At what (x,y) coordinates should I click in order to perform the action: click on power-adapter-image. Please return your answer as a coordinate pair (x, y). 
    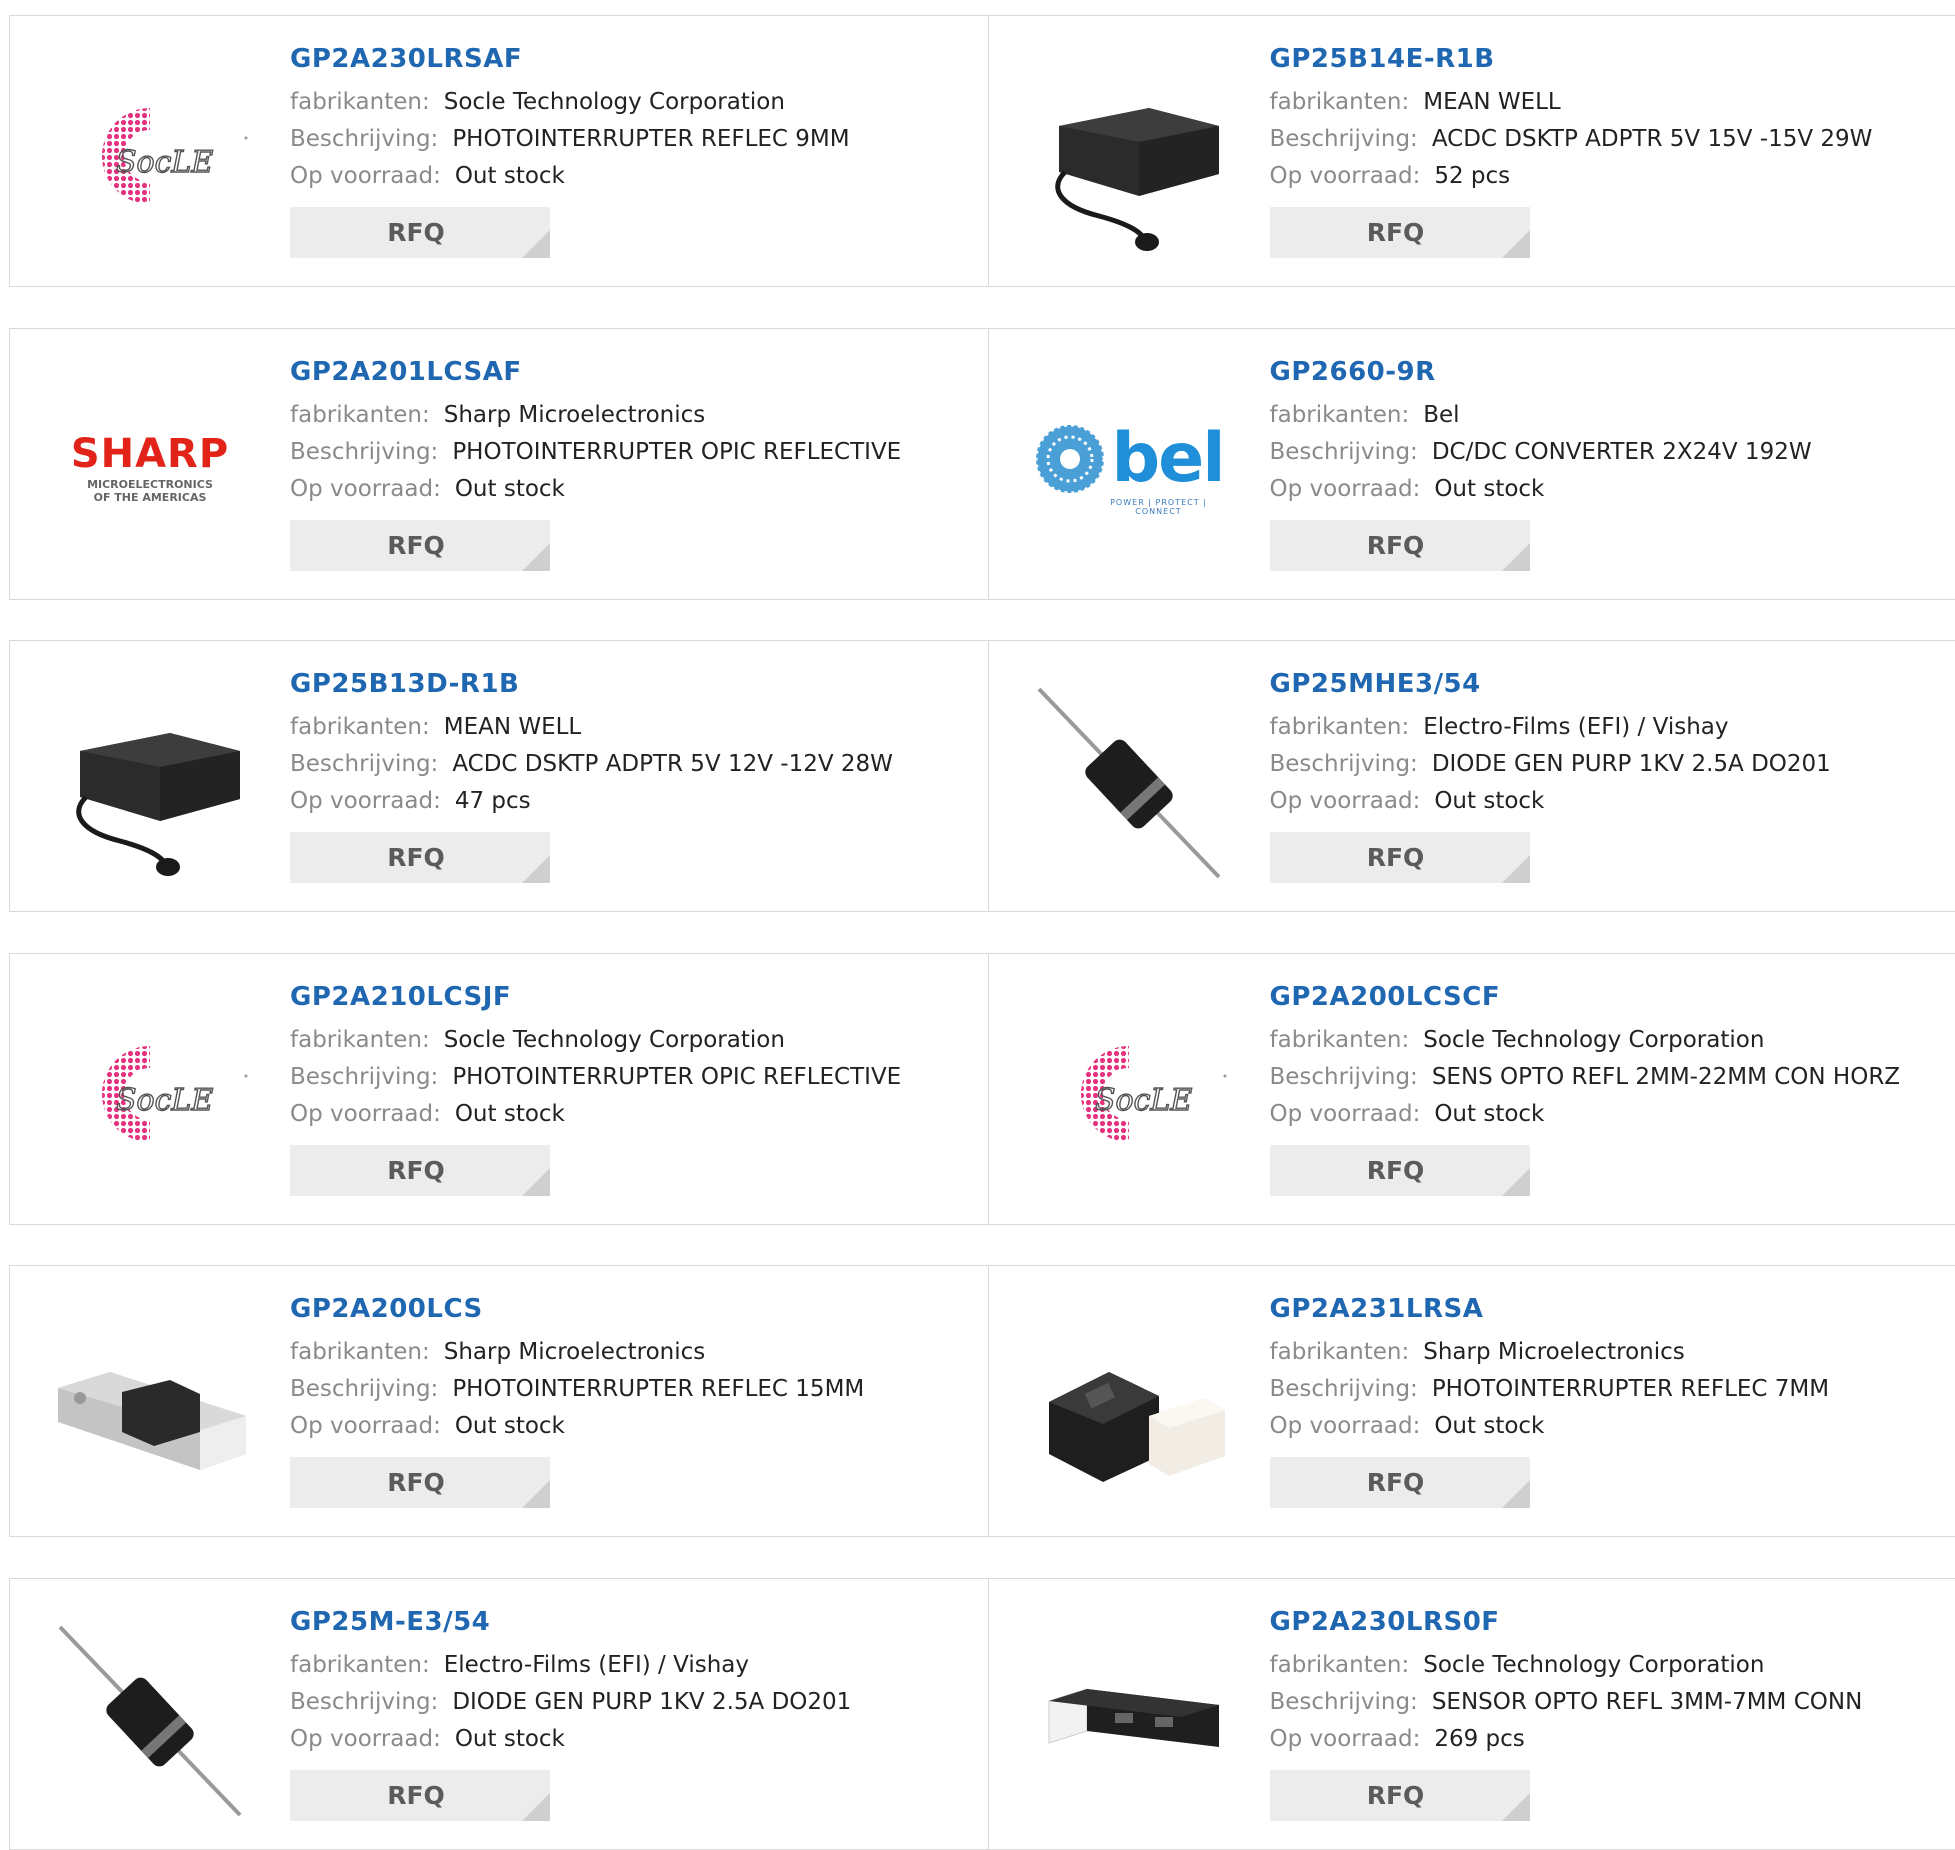
    Looking at the image, I should click on (150, 781).